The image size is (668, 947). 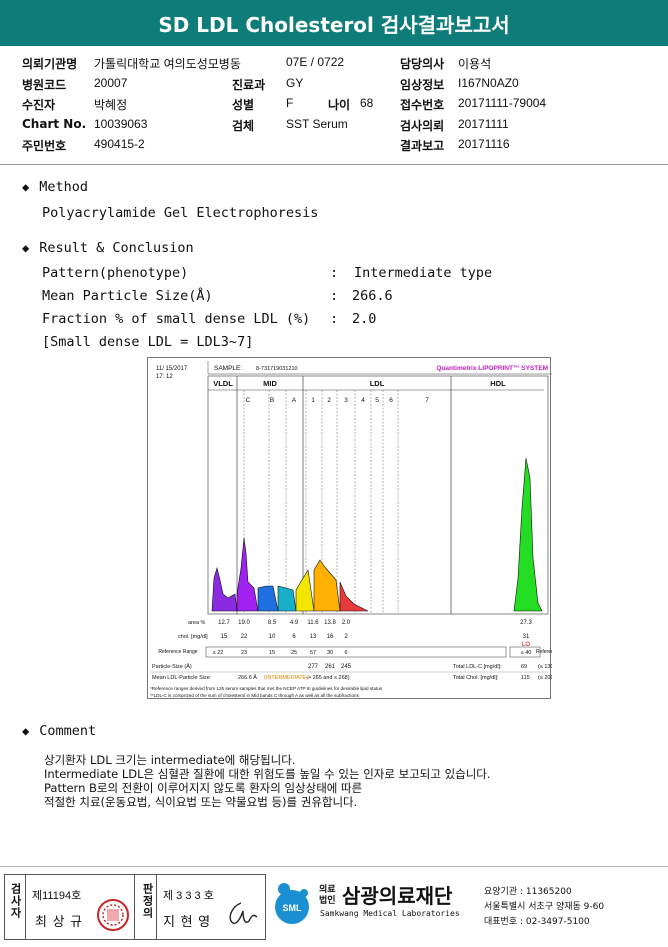 What do you see at coordinates (313, 653) in the screenshot?
I see `reference-value: 57` at bounding box center [313, 653].